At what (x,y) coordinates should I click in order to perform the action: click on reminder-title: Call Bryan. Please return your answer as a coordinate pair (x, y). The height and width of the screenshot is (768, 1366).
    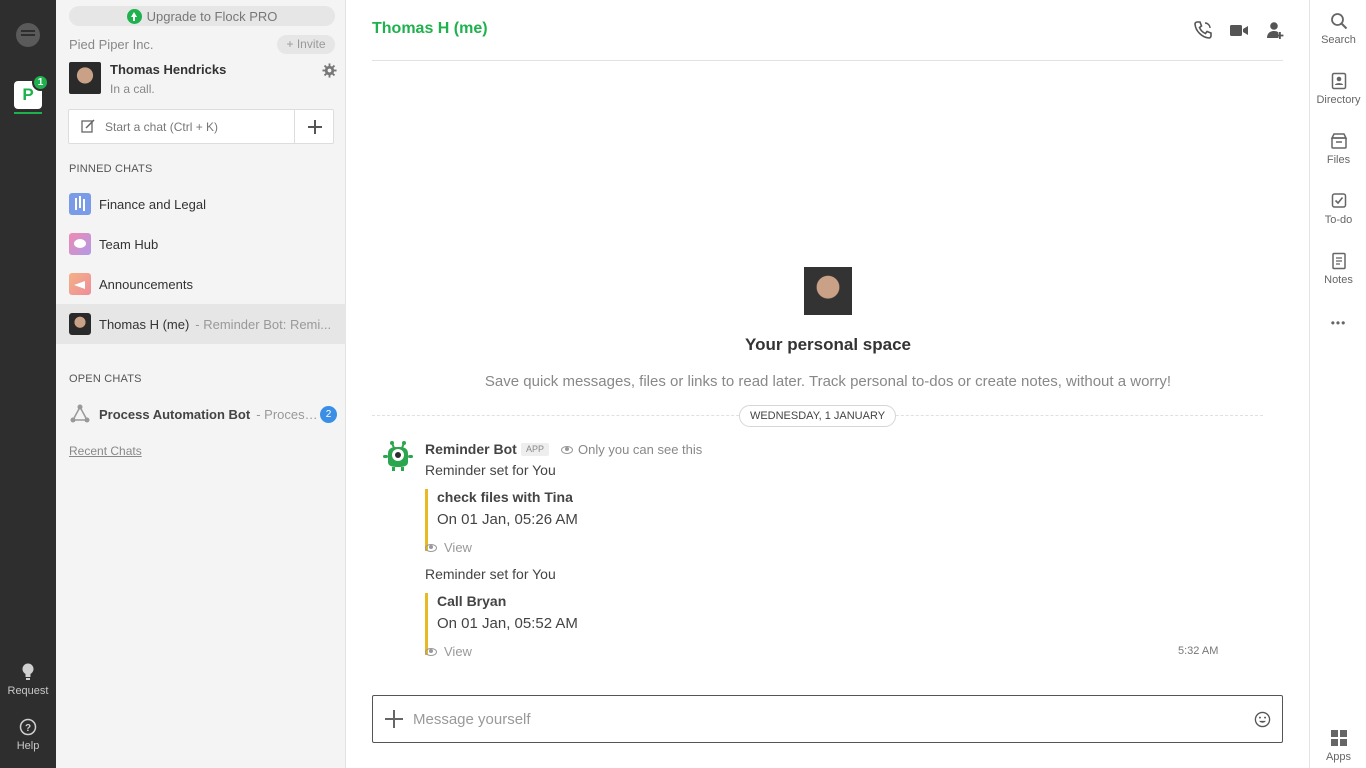
    Looking at the image, I should click on (472, 601).